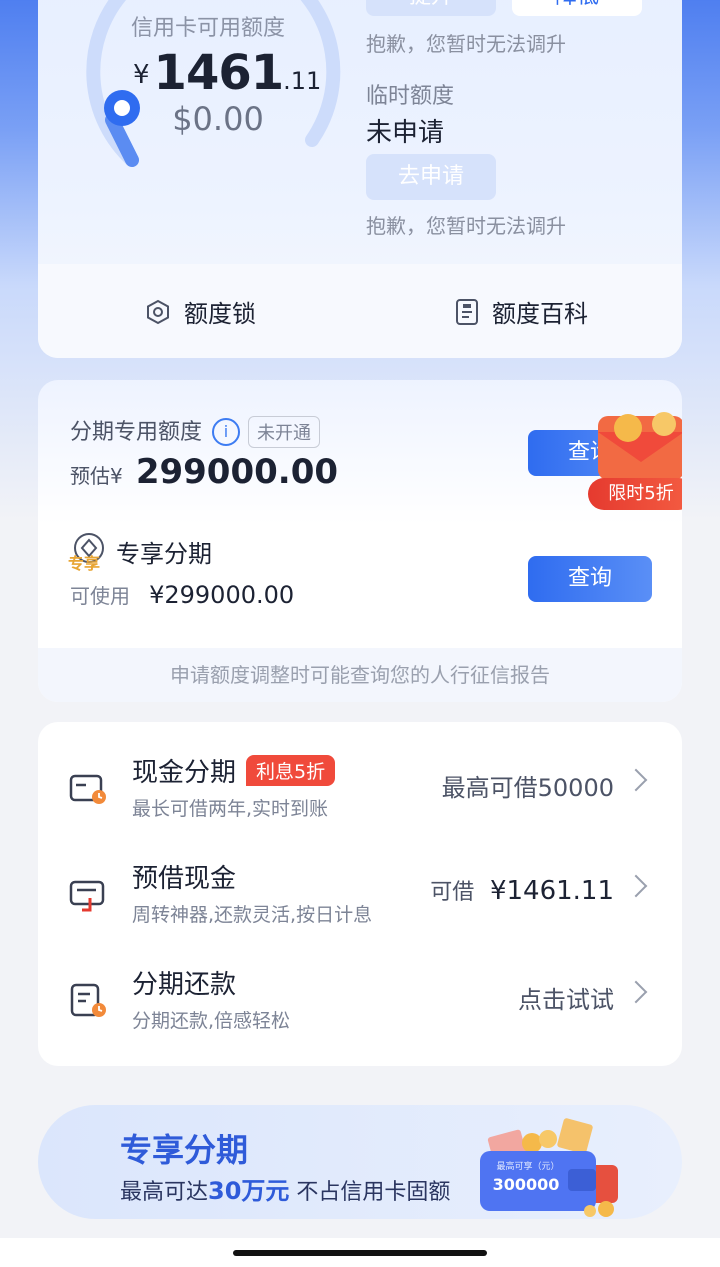  I want to click on cash-advance-title: 预借现金, so click(184, 879).